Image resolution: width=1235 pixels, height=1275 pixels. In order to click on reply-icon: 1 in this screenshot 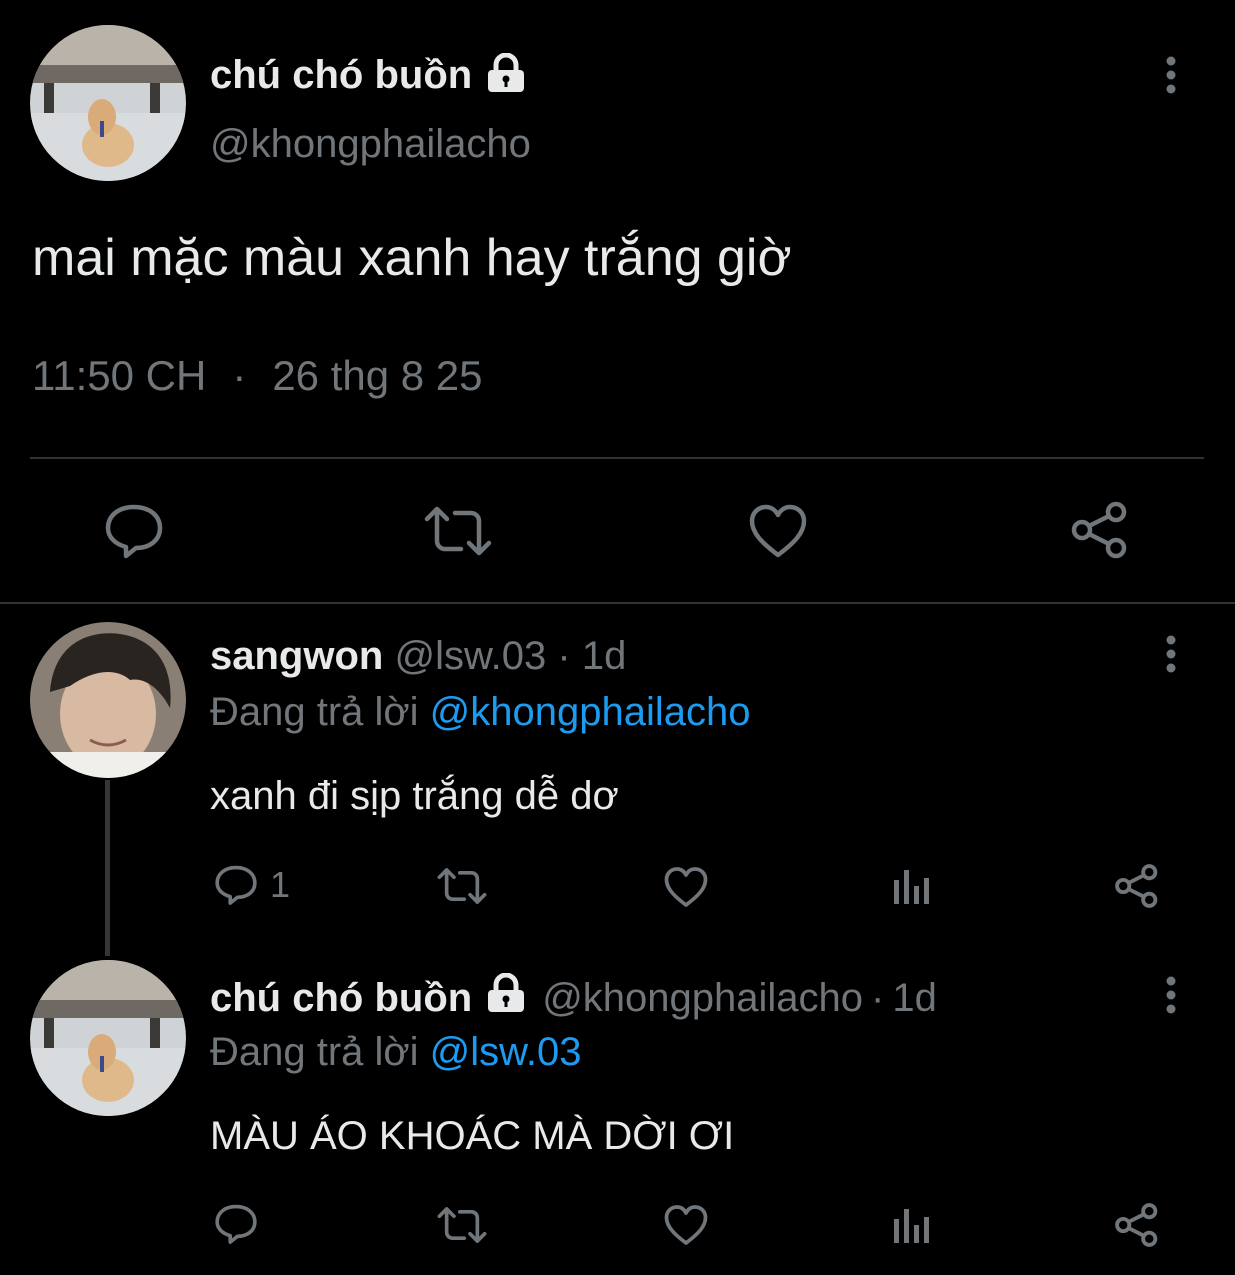, I will do `click(252, 885)`.